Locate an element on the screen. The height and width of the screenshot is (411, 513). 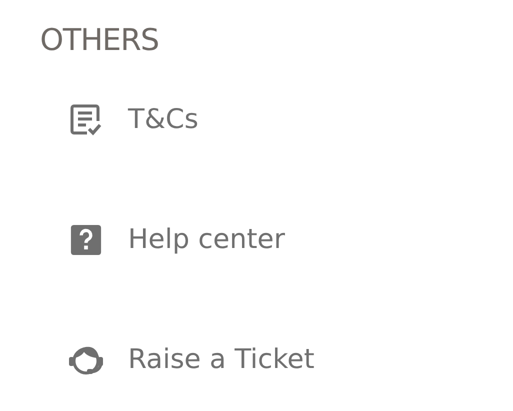
section-heading: OTHERS is located at coordinates (99, 41).